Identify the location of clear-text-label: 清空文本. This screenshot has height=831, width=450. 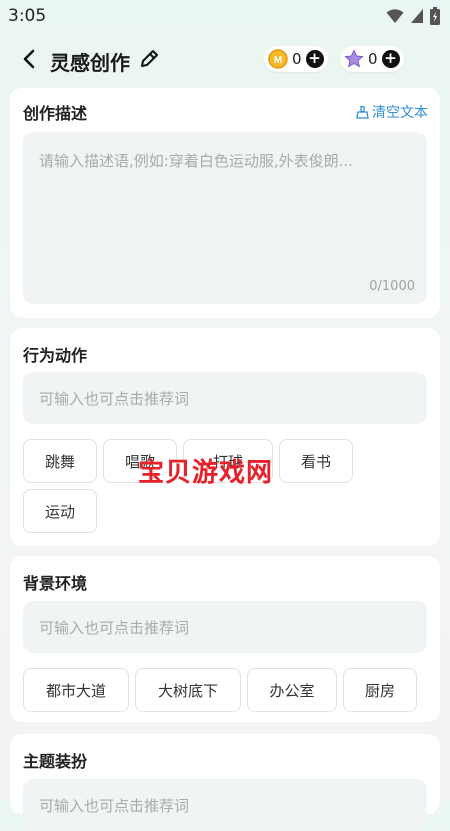
(400, 113).